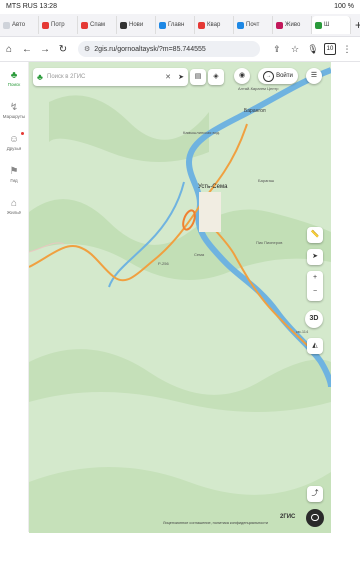 The width and height of the screenshot is (360, 576). What do you see at coordinates (313, 49) in the screenshot?
I see `mic-icon: 🎙` at bounding box center [313, 49].